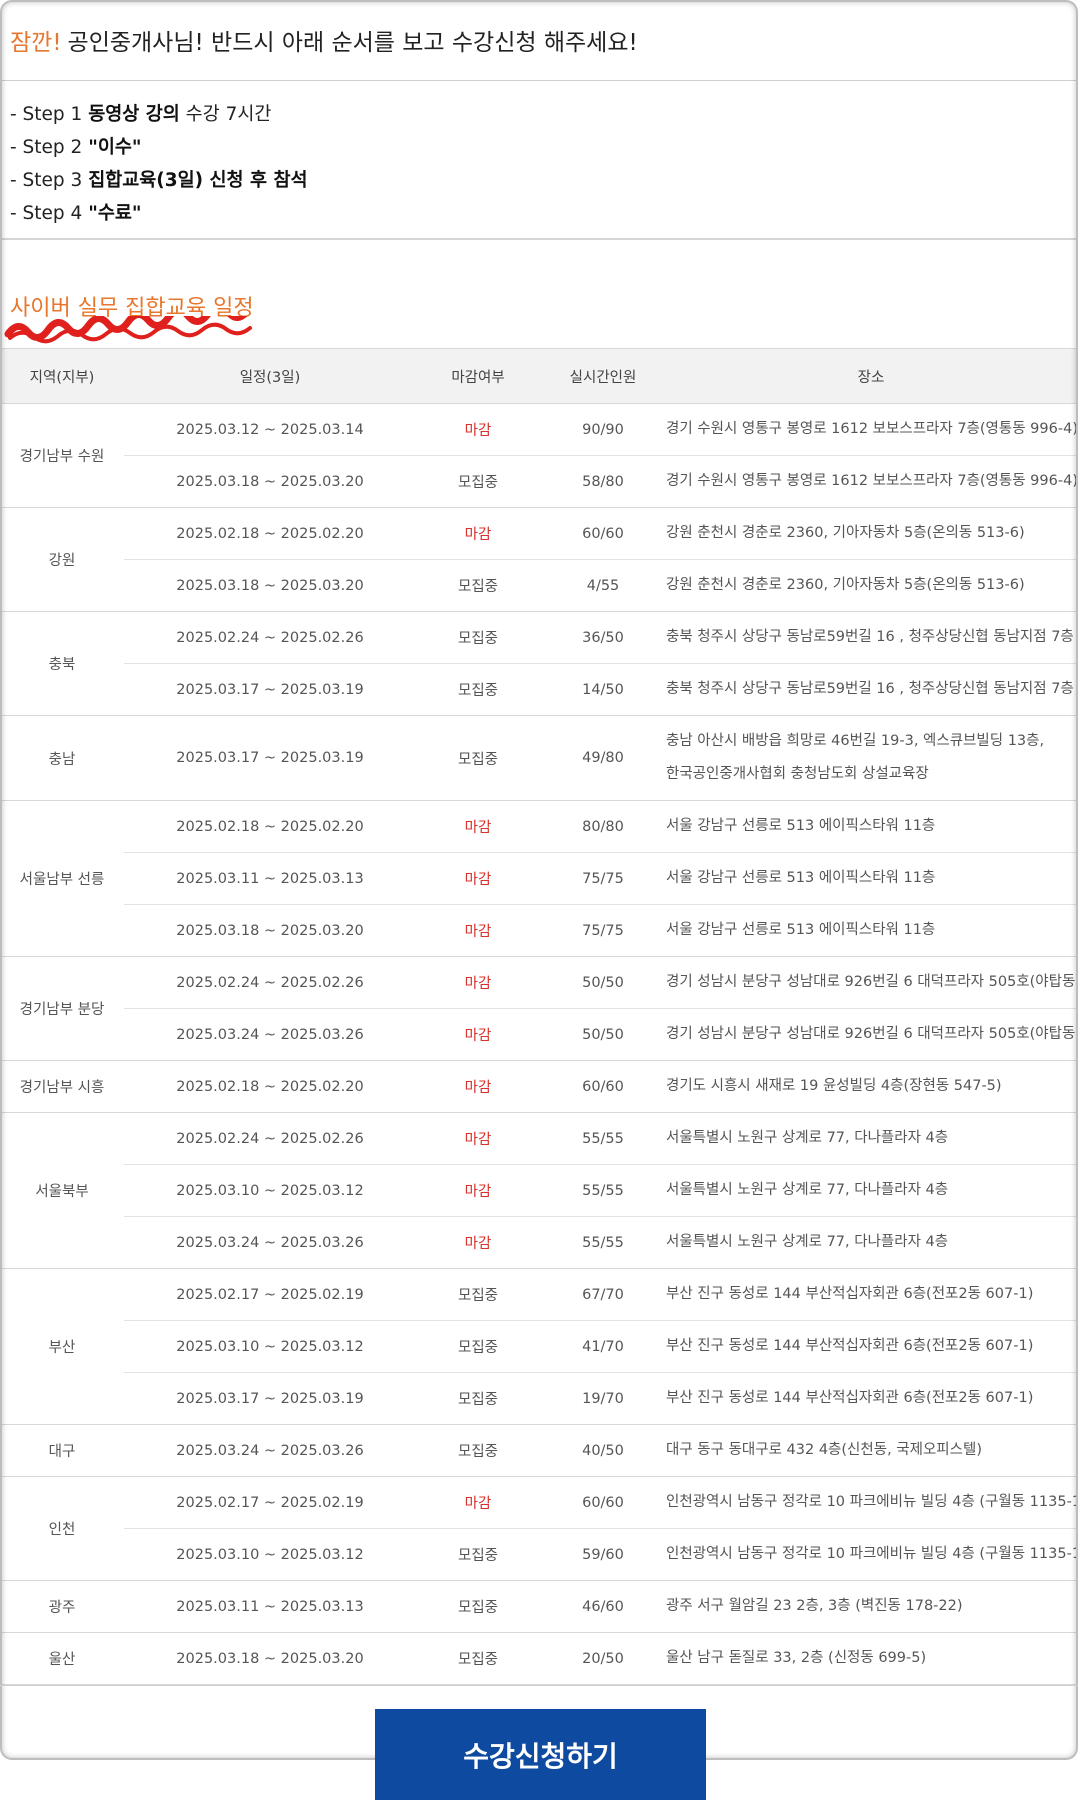 The image size is (1078, 1820). Describe the element at coordinates (538, 376) in the screenshot. I see `table-header-row: 지역(지부) 일정(3일) 마감여부 실시간인원 장소` at that location.